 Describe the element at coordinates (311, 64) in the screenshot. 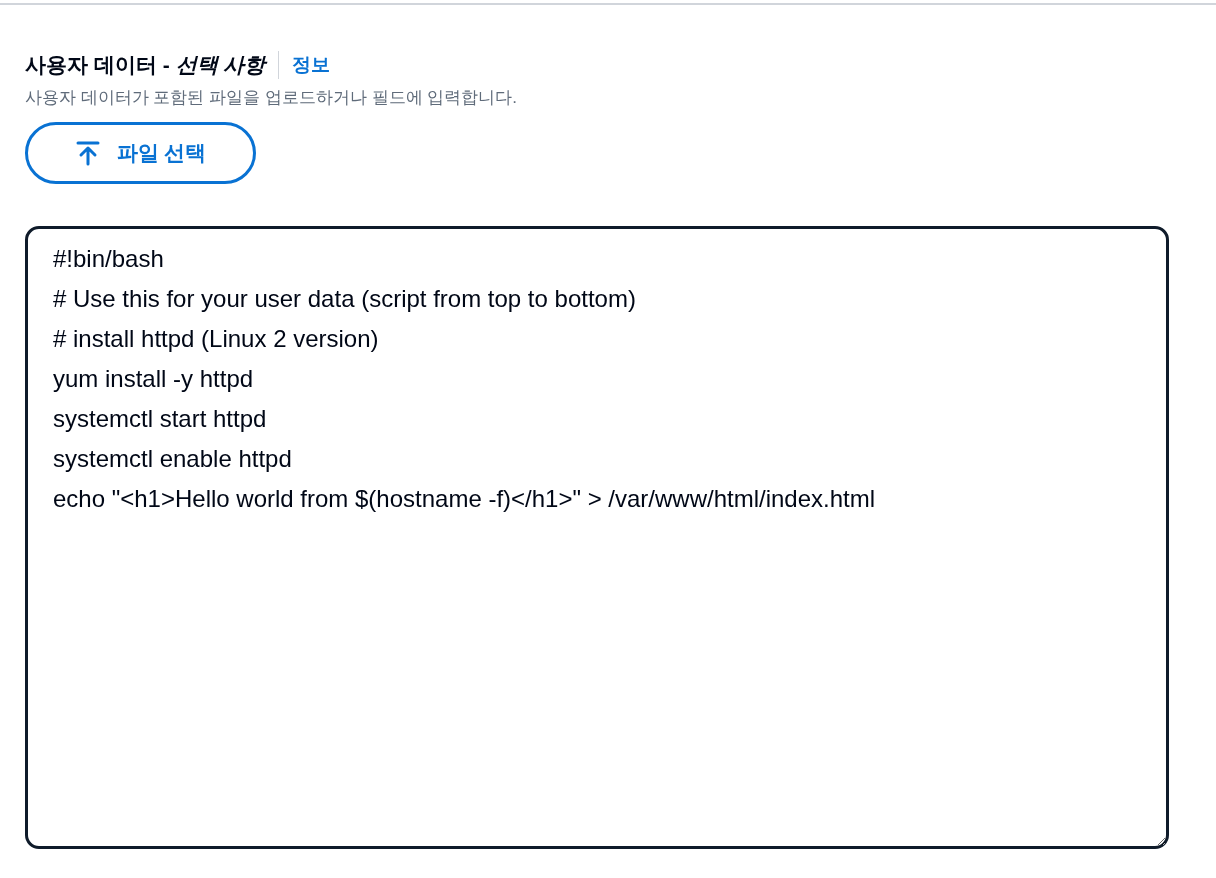

I see `info-link: 정보` at that location.